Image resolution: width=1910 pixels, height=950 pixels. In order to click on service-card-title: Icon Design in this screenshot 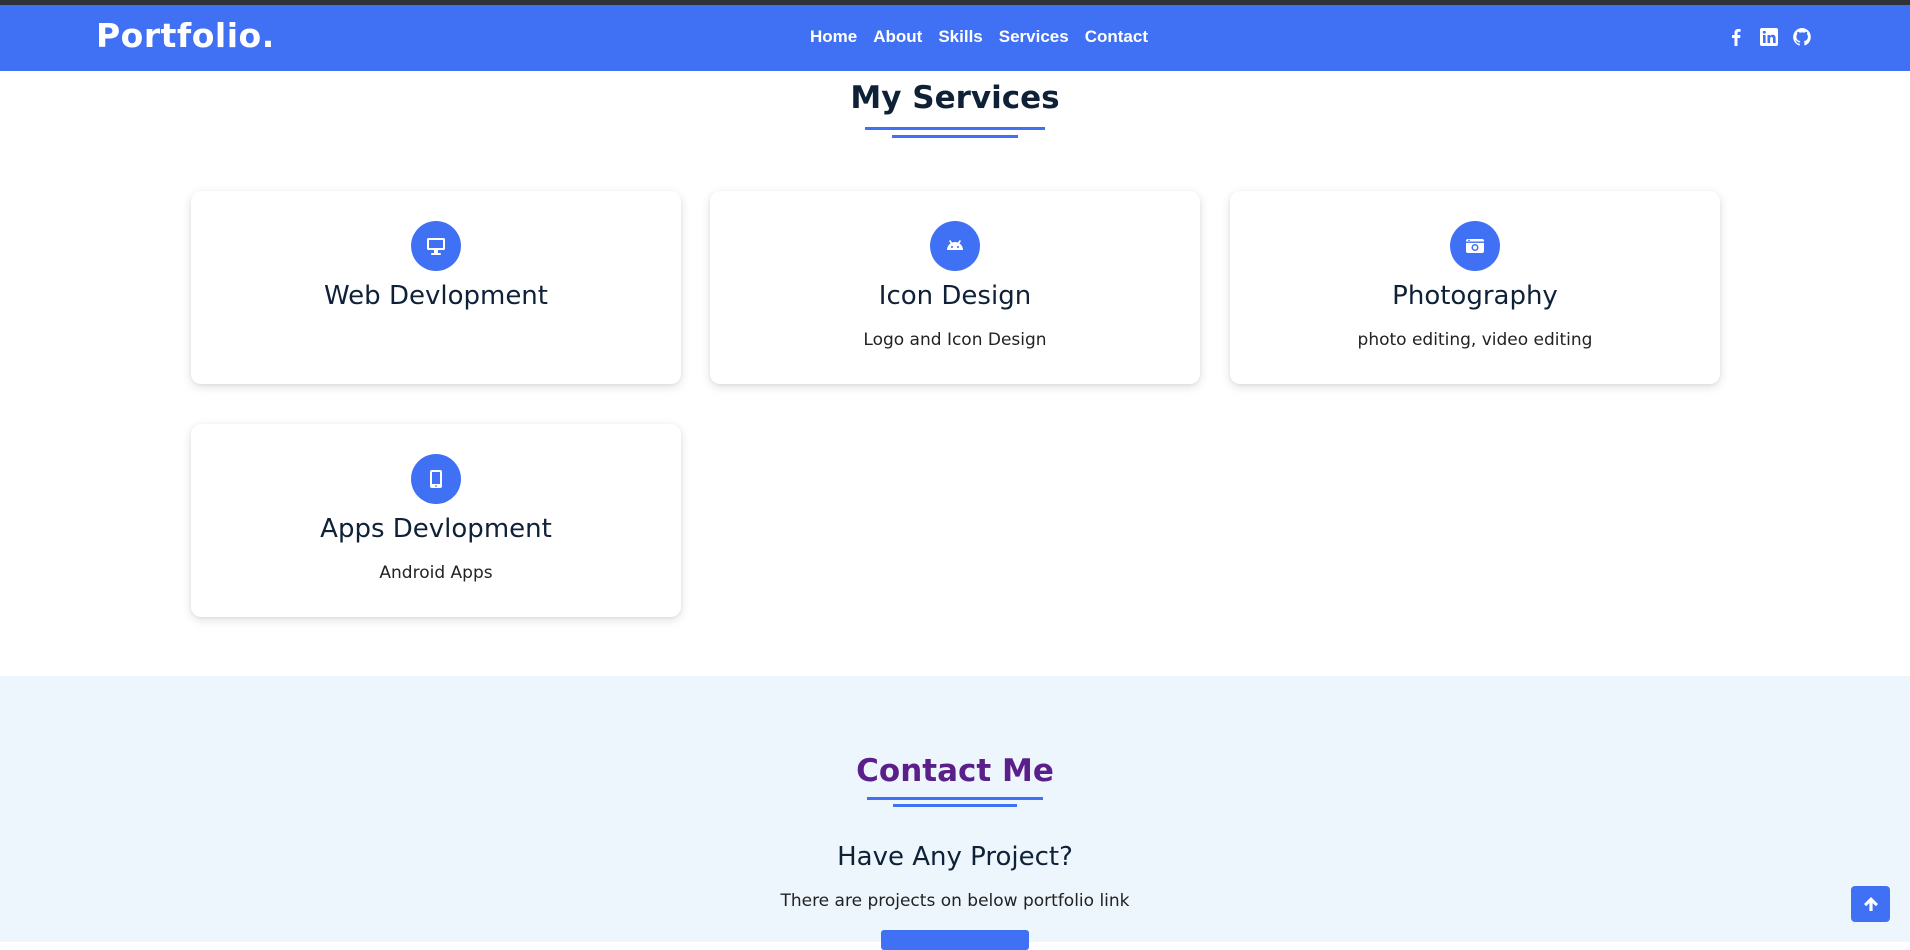, I will do `click(955, 296)`.